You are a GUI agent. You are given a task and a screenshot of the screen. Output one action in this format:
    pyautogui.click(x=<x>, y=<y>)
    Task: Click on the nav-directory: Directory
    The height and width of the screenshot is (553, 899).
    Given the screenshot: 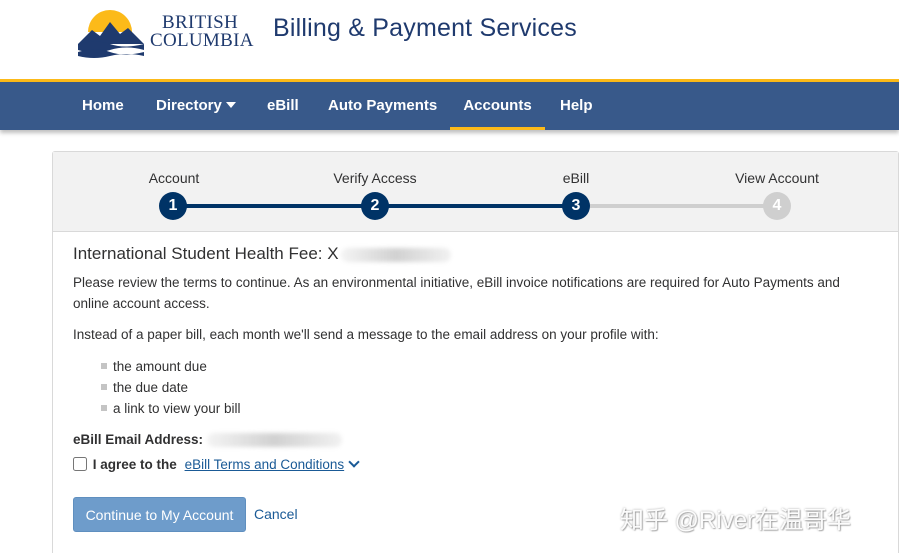 What is the action you would take?
    pyautogui.click(x=196, y=106)
    